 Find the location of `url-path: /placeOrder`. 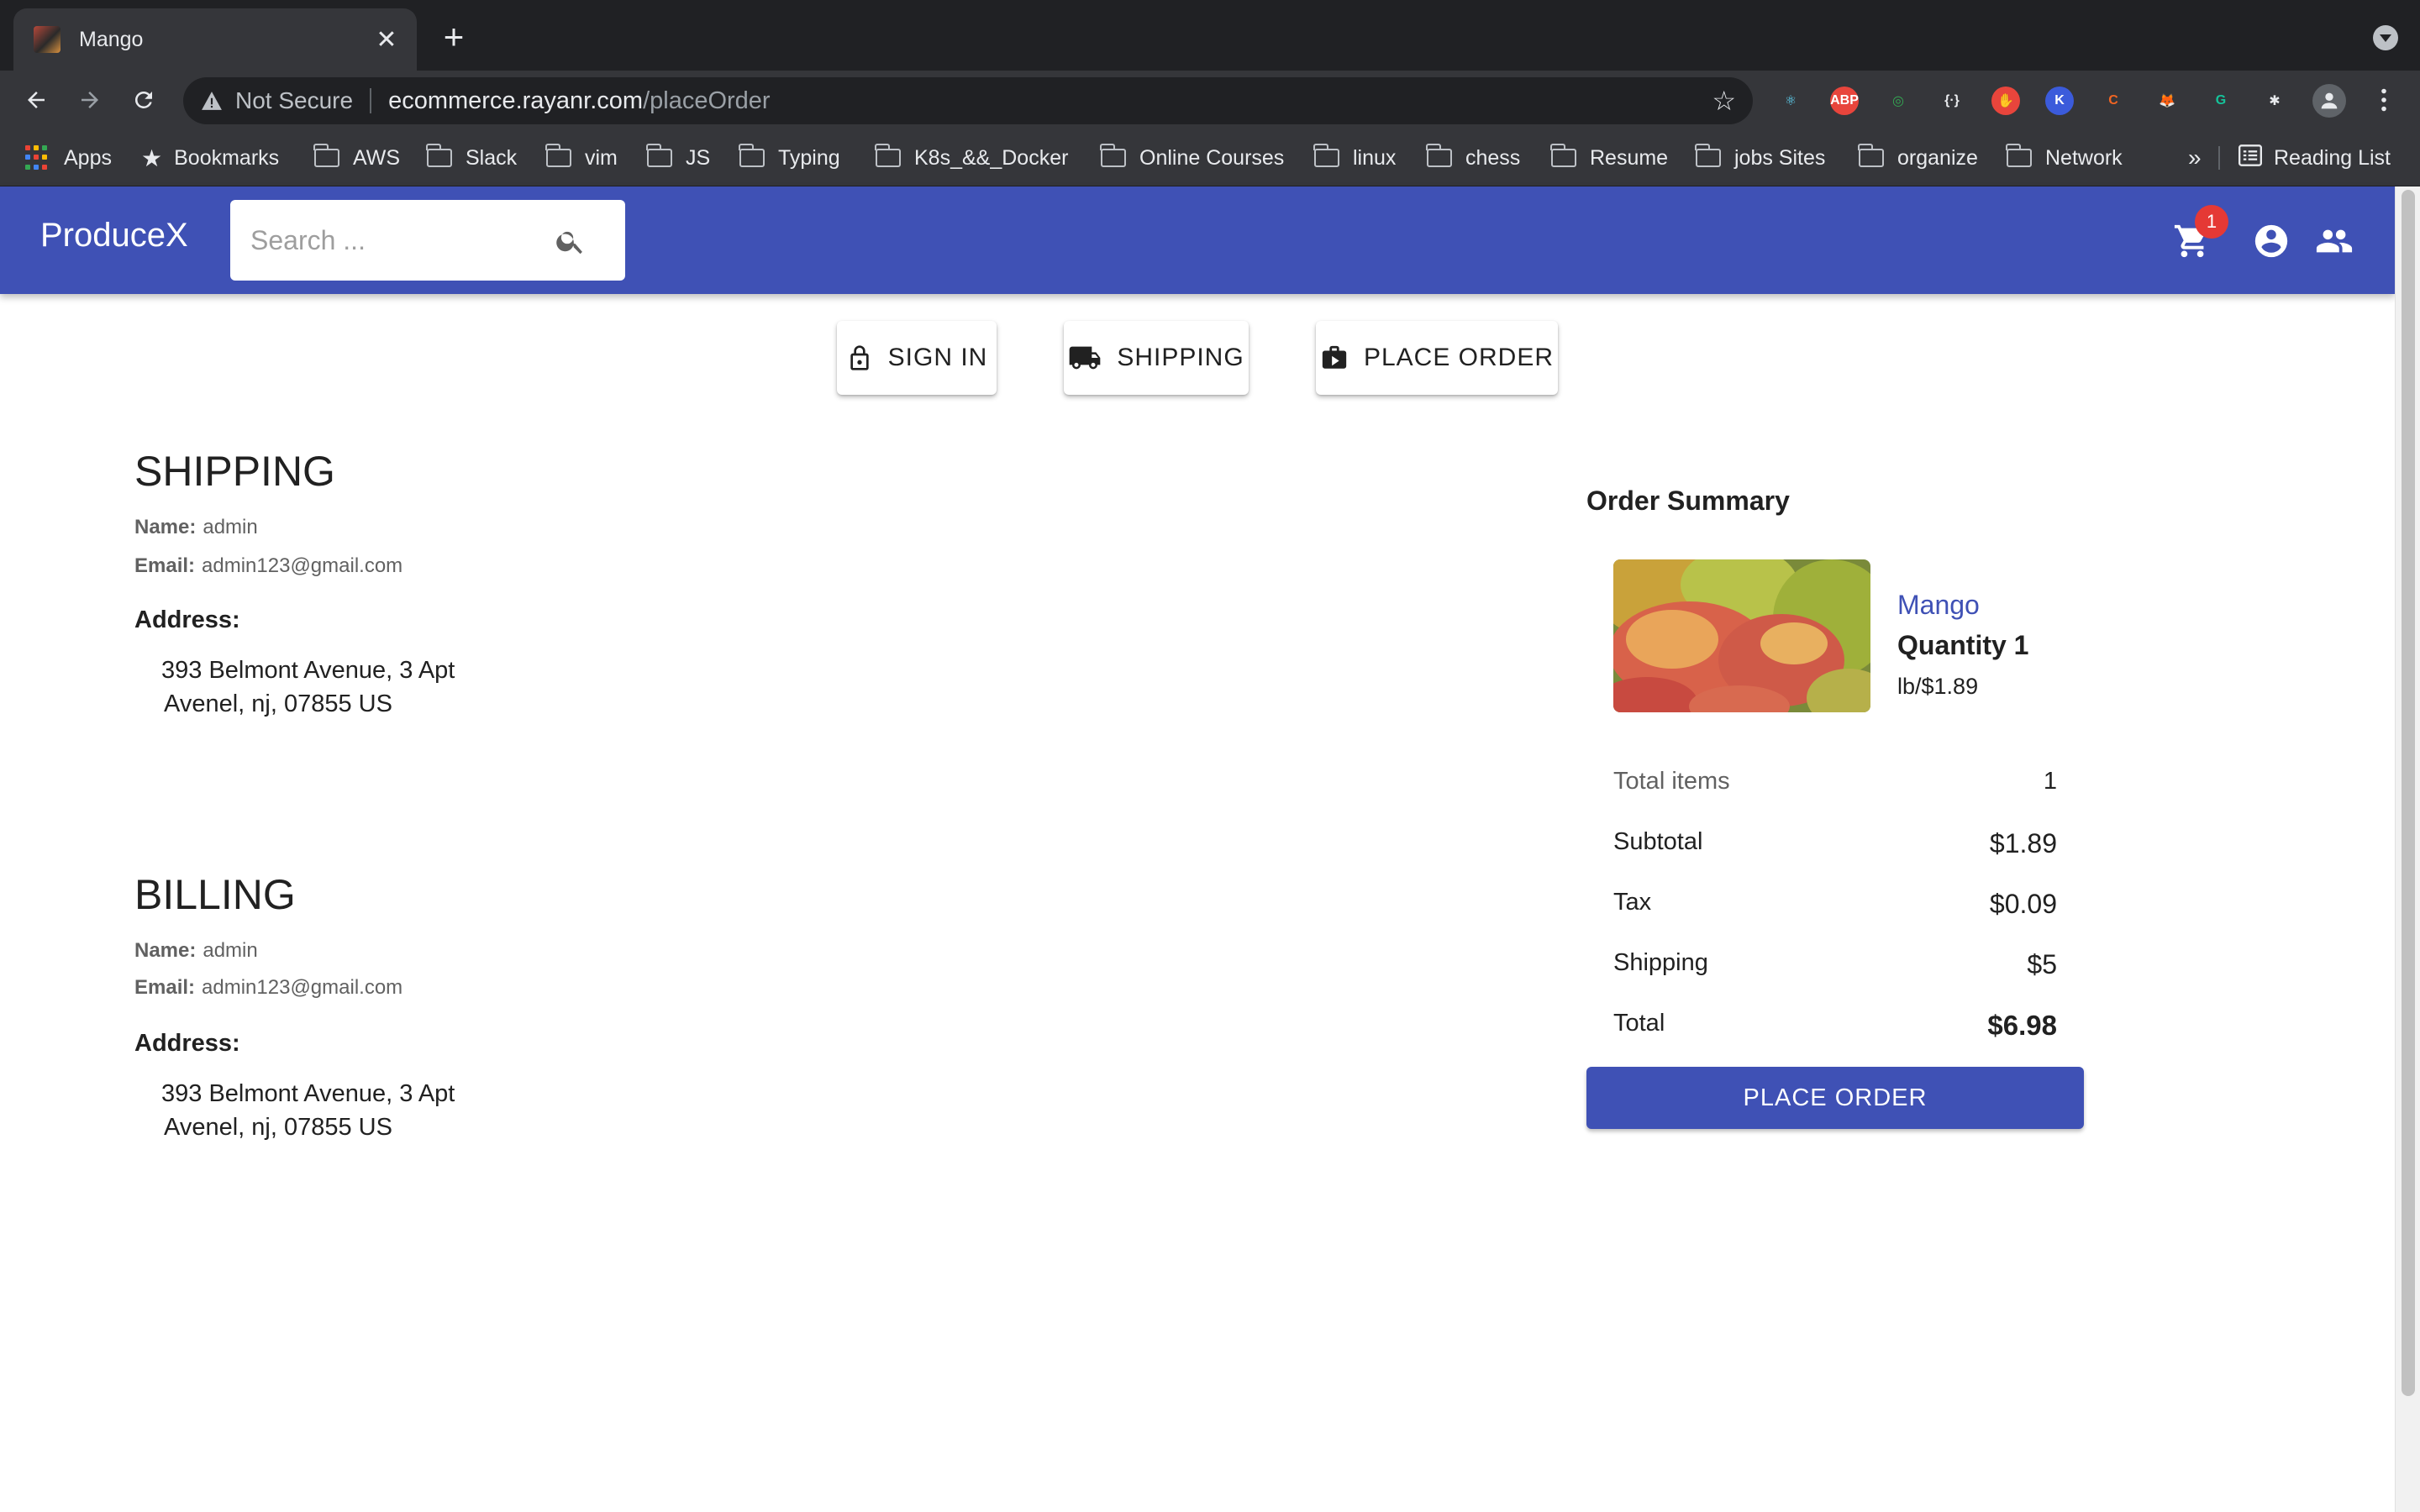

url-path: /placeOrder is located at coordinates (707, 100).